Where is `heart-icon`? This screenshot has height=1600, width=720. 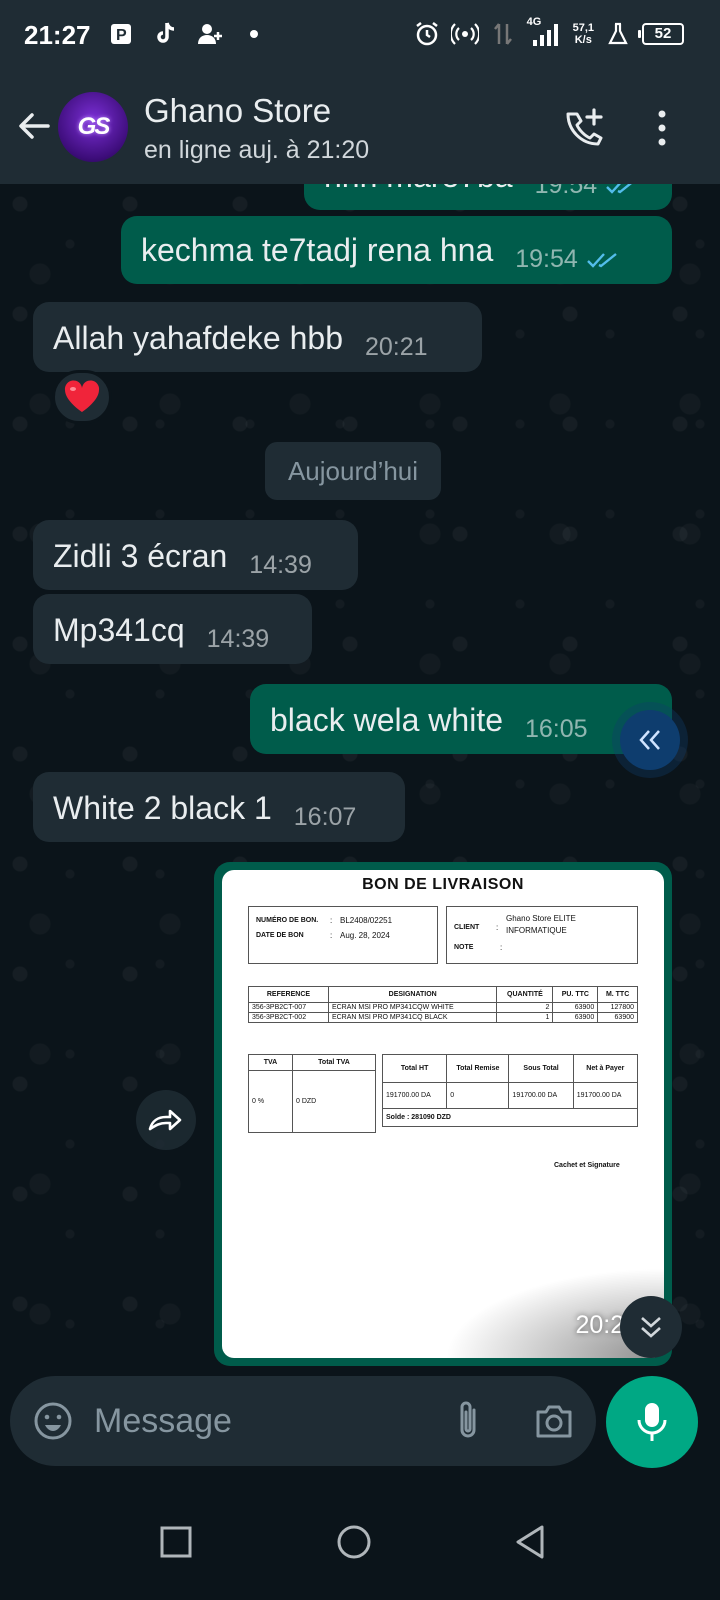
heart-icon is located at coordinates (82, 396).